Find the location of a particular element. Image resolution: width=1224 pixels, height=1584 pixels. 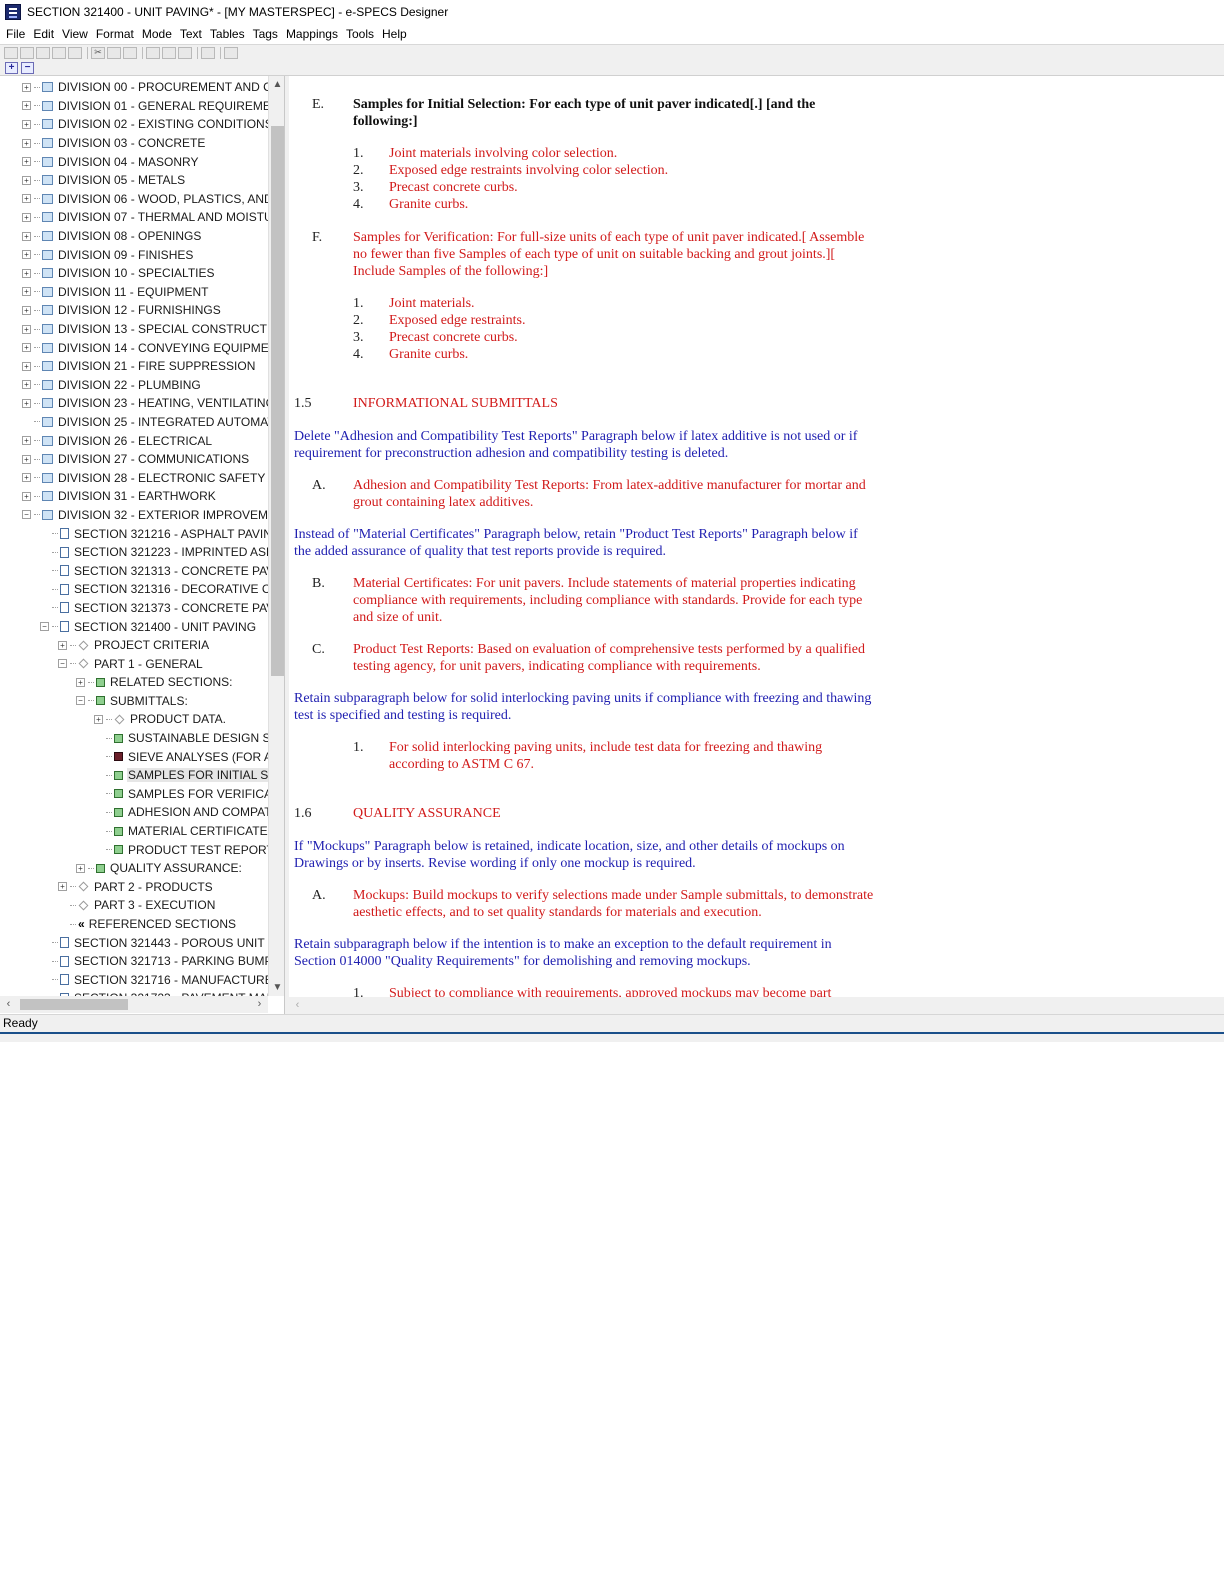

tree-node: − DIVISION 32 - EXTERIOR IMPROVEMENT is located at coordinates (134, 515).